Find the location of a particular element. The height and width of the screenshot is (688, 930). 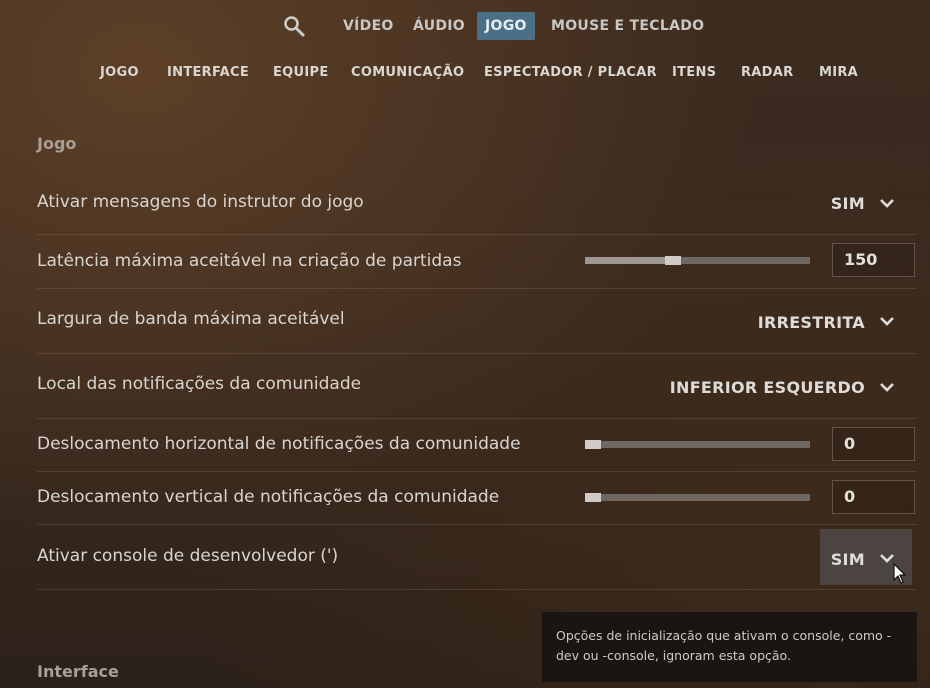

setting-label: Largura de banda máxima aceitável is located at coordinates (191, 319).